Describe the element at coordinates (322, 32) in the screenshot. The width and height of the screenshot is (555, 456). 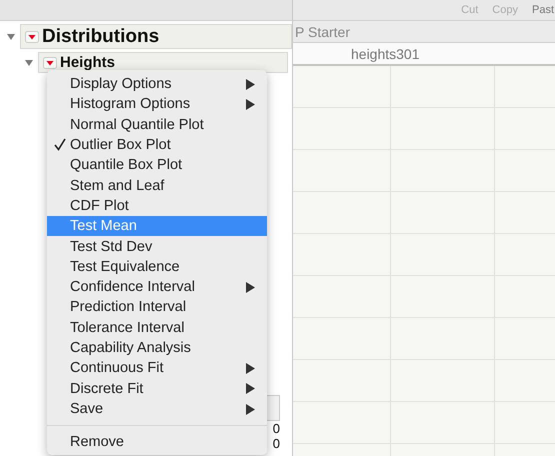
I see `window-title: P Starter` at that location.